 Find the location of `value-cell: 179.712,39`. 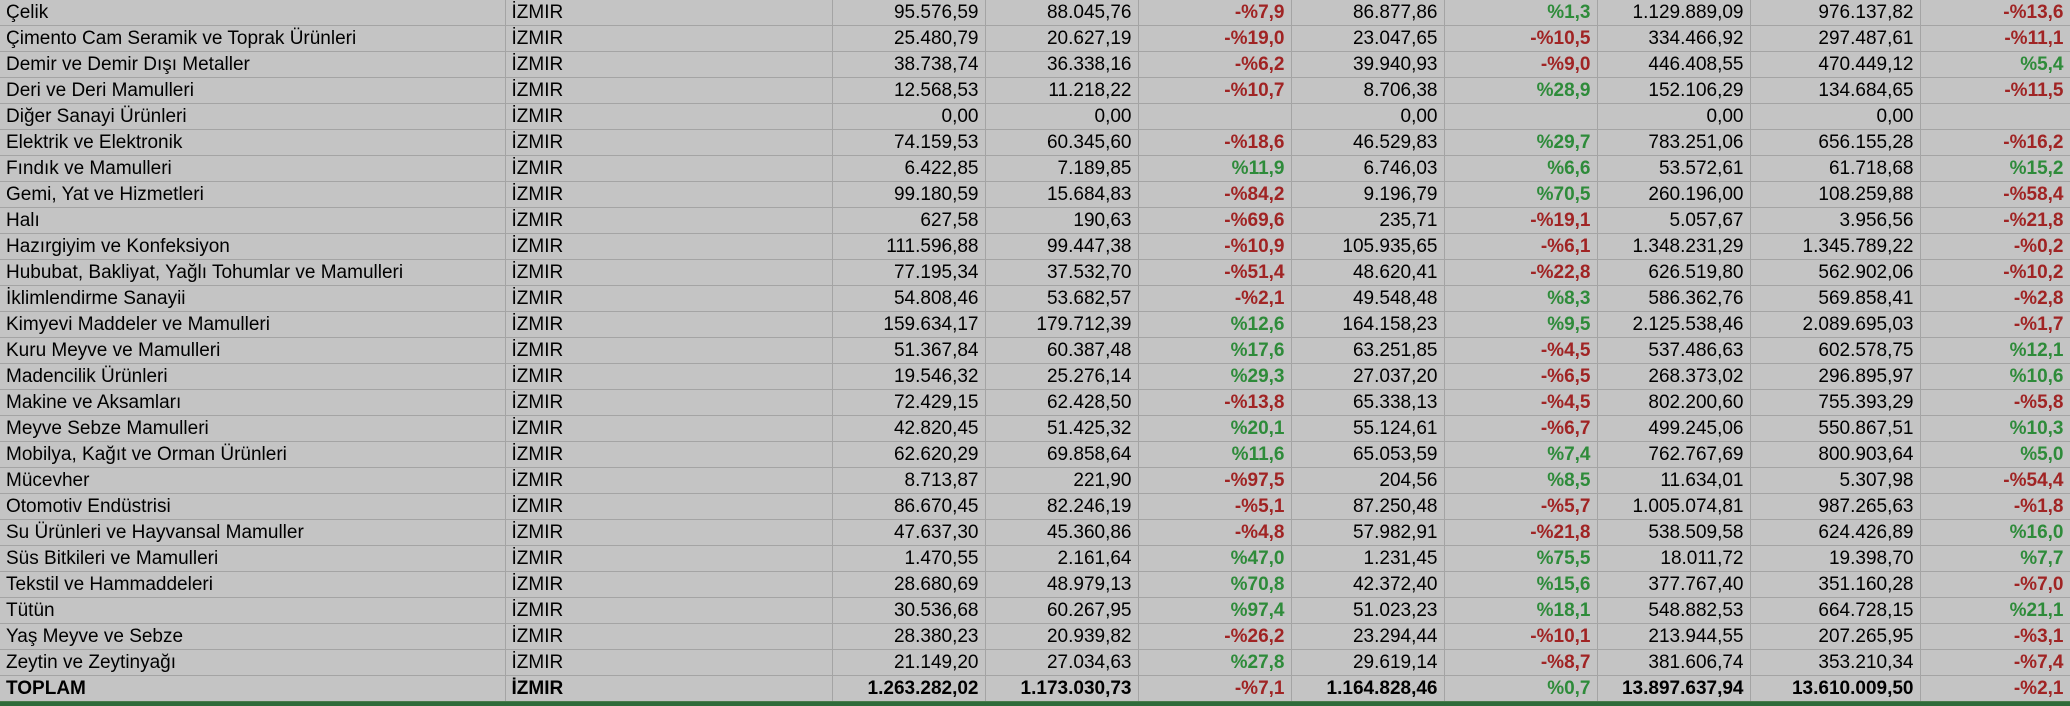

value-cell: 179.712,39 is located at coordinates (1062, 324).